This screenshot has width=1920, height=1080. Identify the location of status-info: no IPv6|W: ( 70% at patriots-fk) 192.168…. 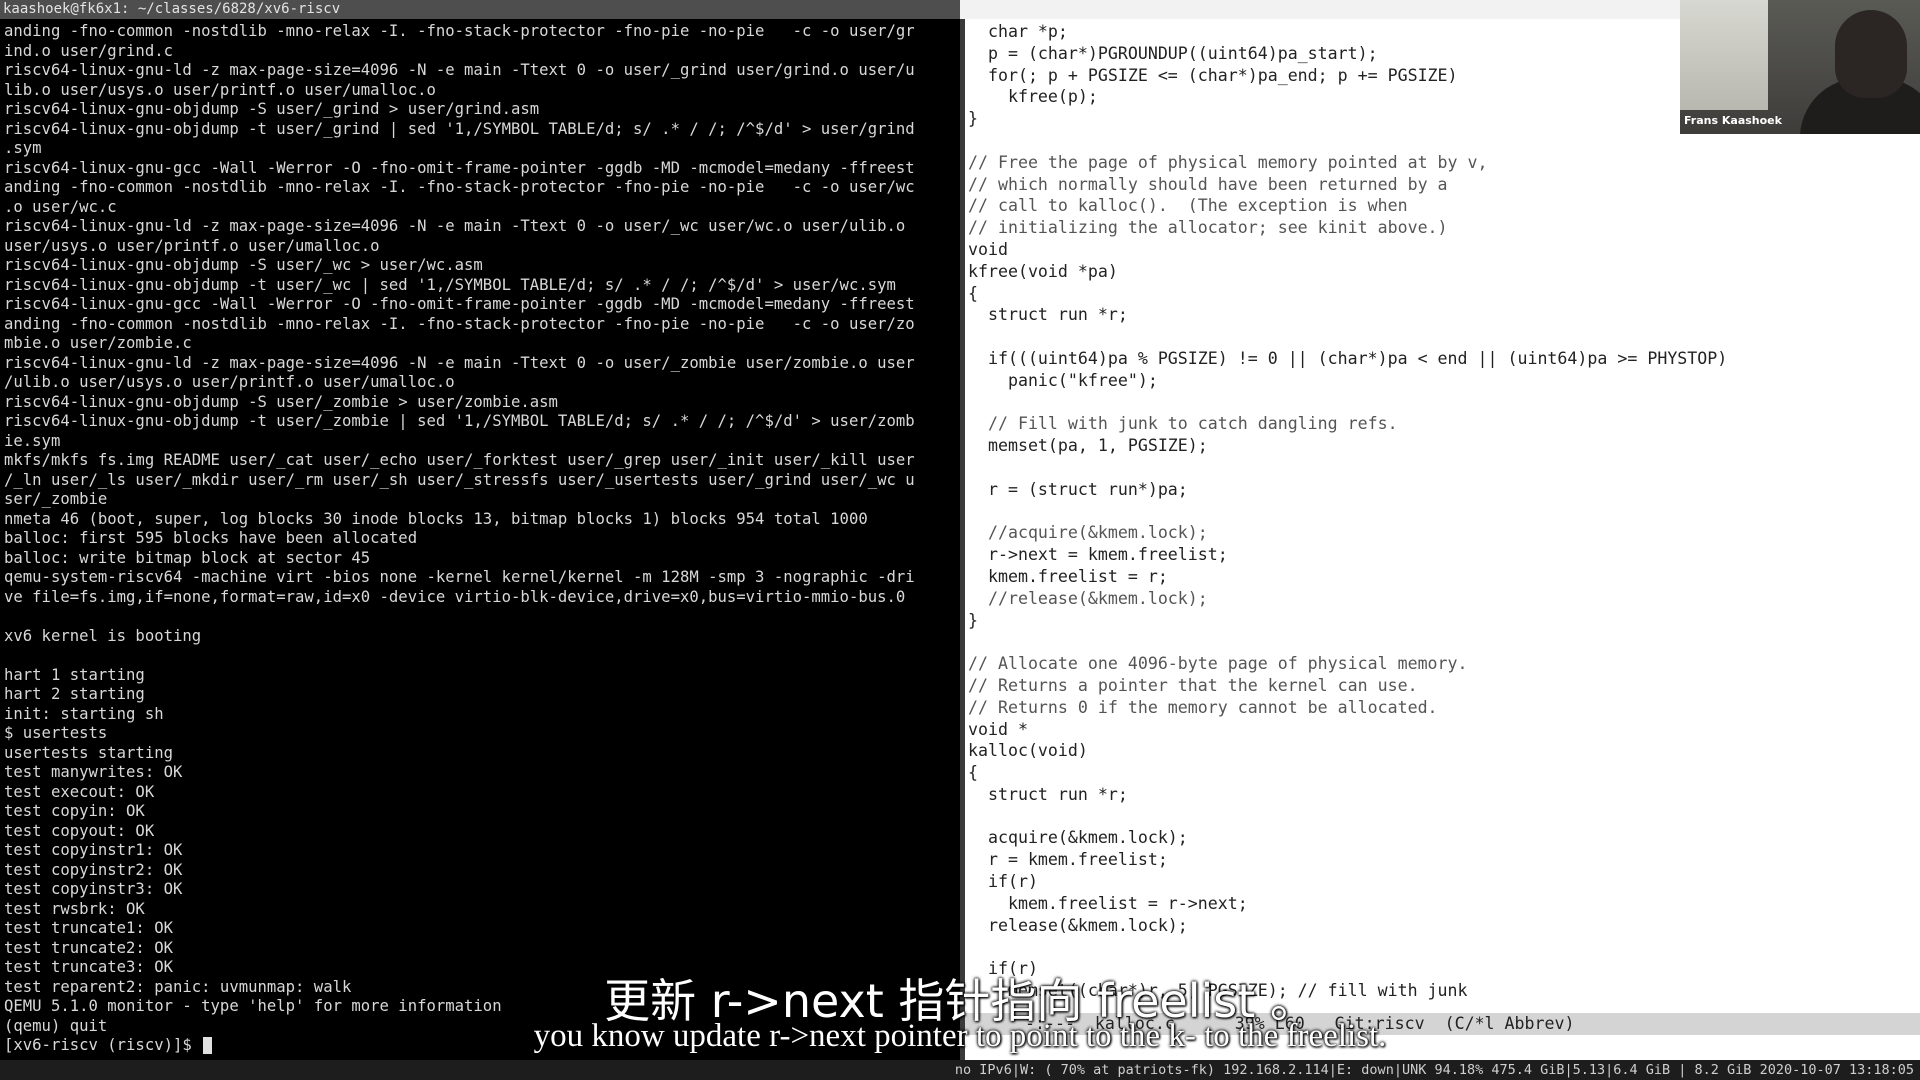
(1434, 1070).